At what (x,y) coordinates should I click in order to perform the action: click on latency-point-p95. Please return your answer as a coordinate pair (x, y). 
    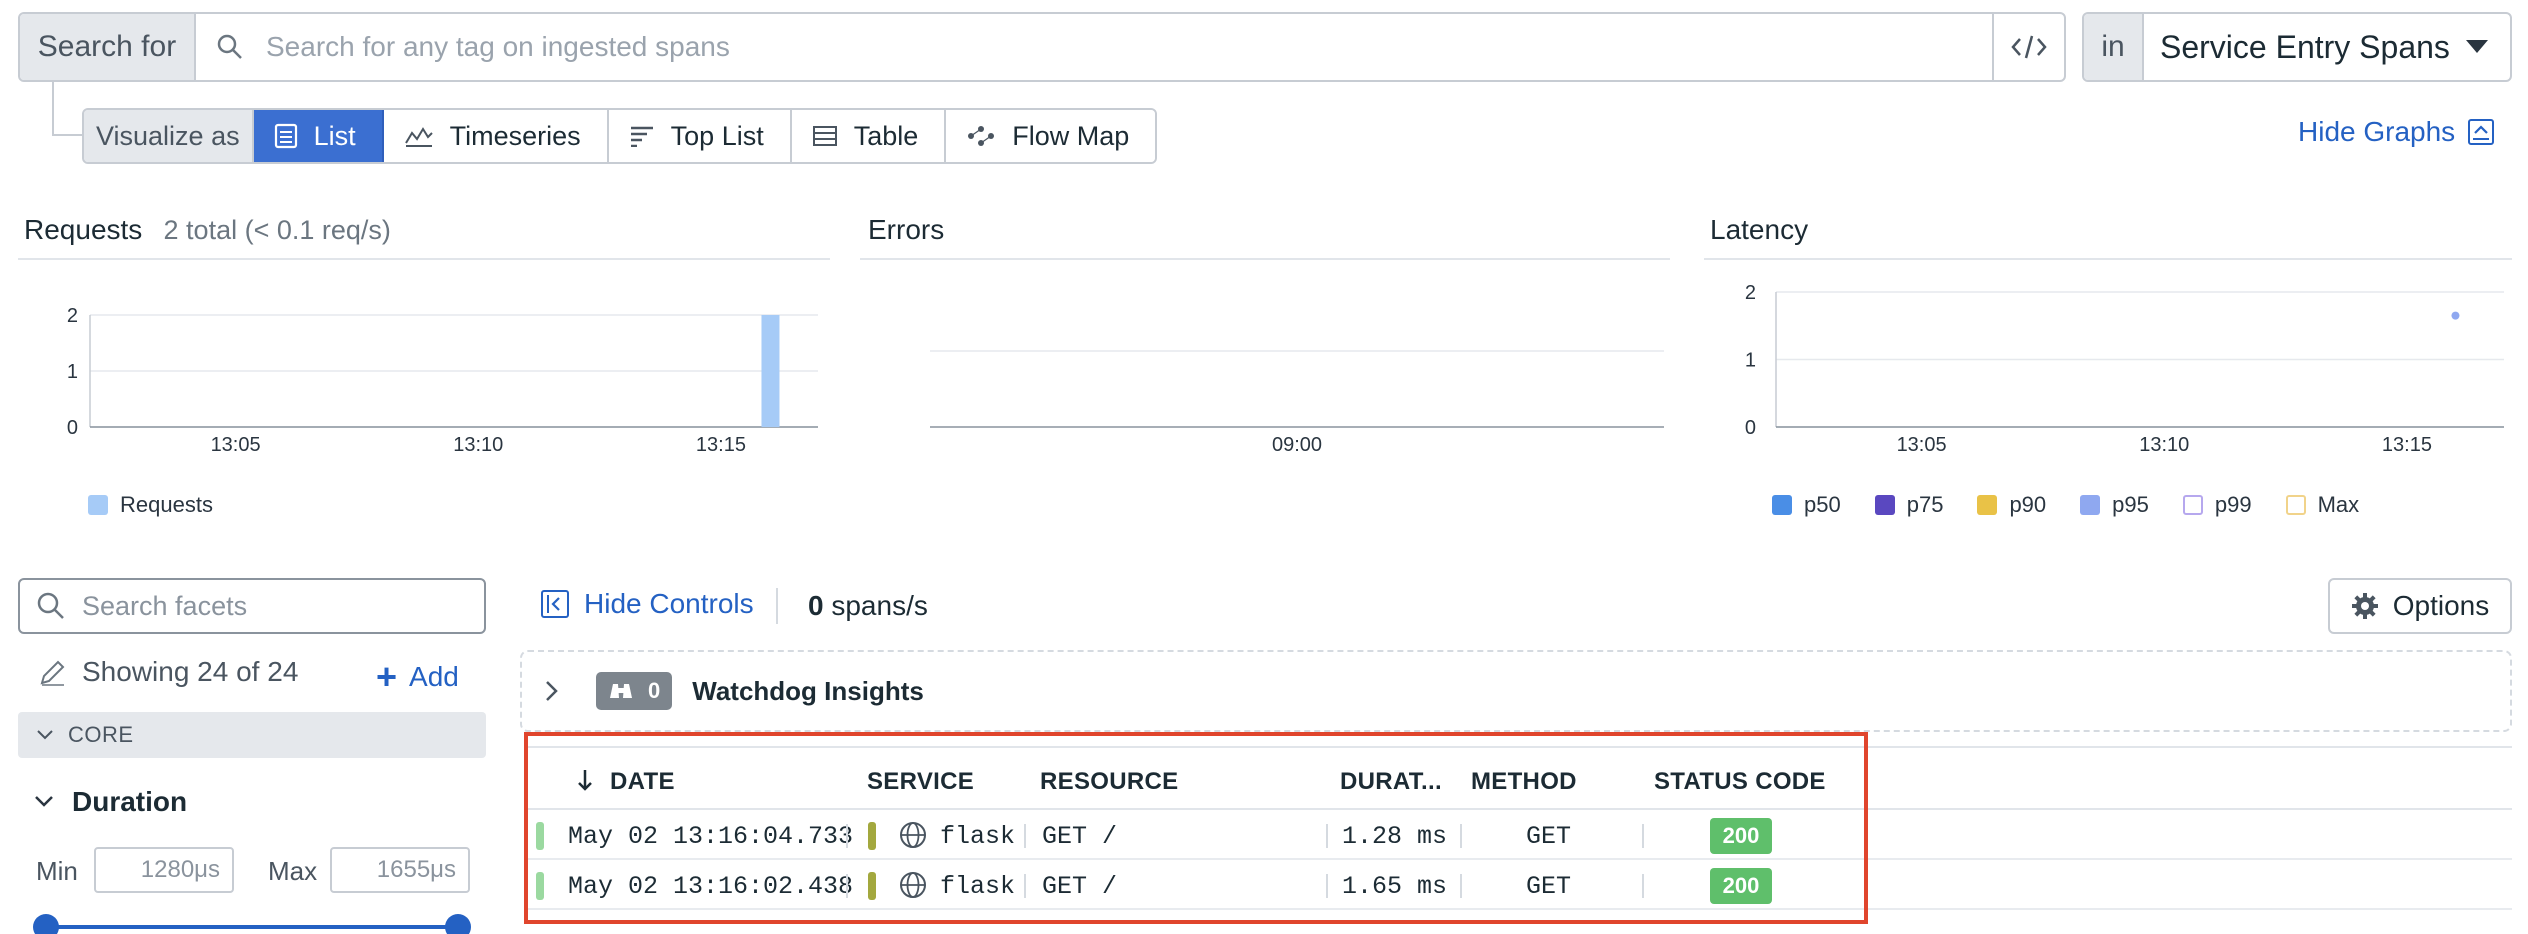
    Looking at the image, I should click on (2455, 315).